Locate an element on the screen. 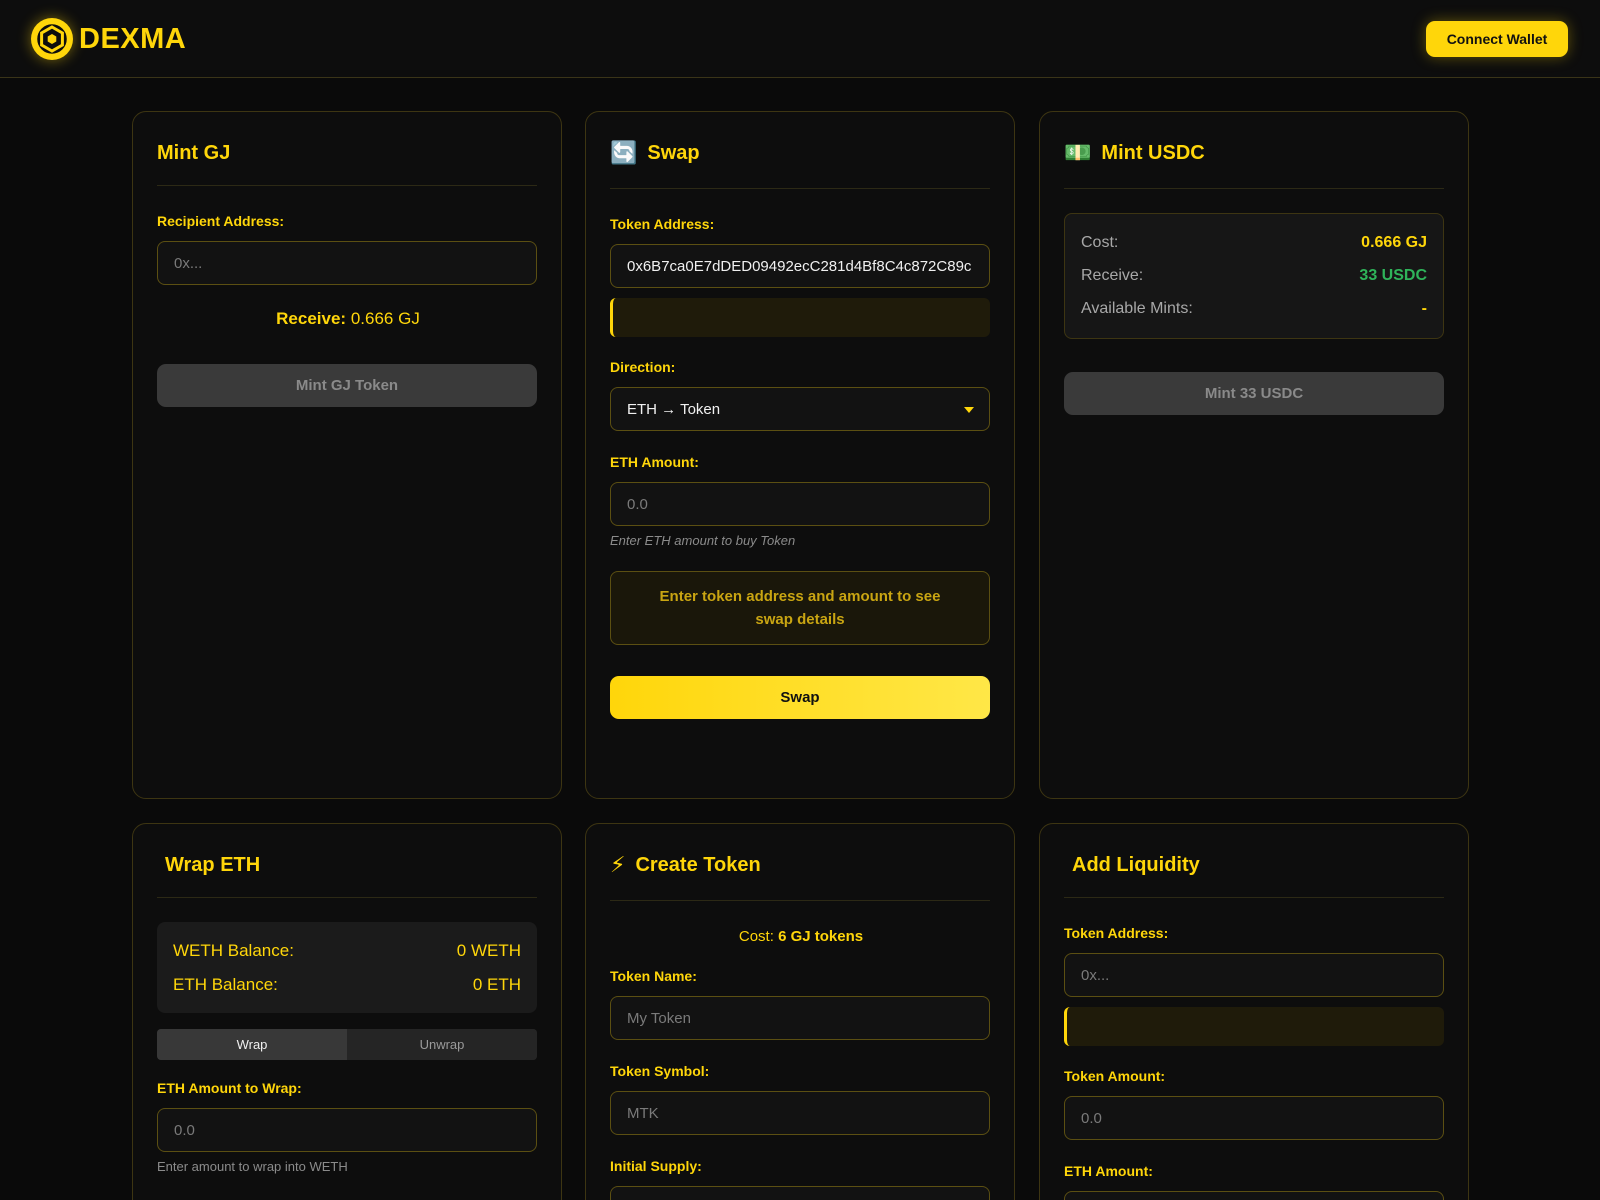 The width and height of the screenshot is (1600, 1200). brand-logo: DEXMA is located at coordinates (108, 39).